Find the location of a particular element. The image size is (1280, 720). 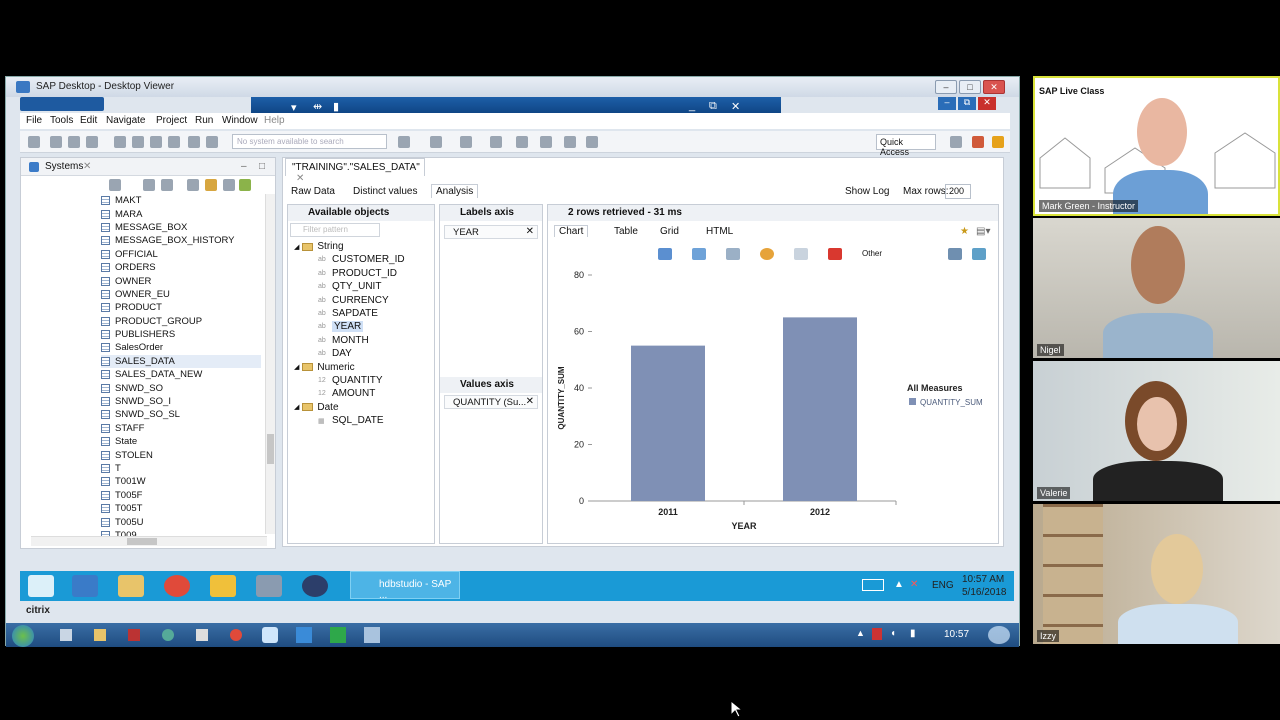

tree-field: ab PRODUCT_ID is located at coordinates (357, 273).